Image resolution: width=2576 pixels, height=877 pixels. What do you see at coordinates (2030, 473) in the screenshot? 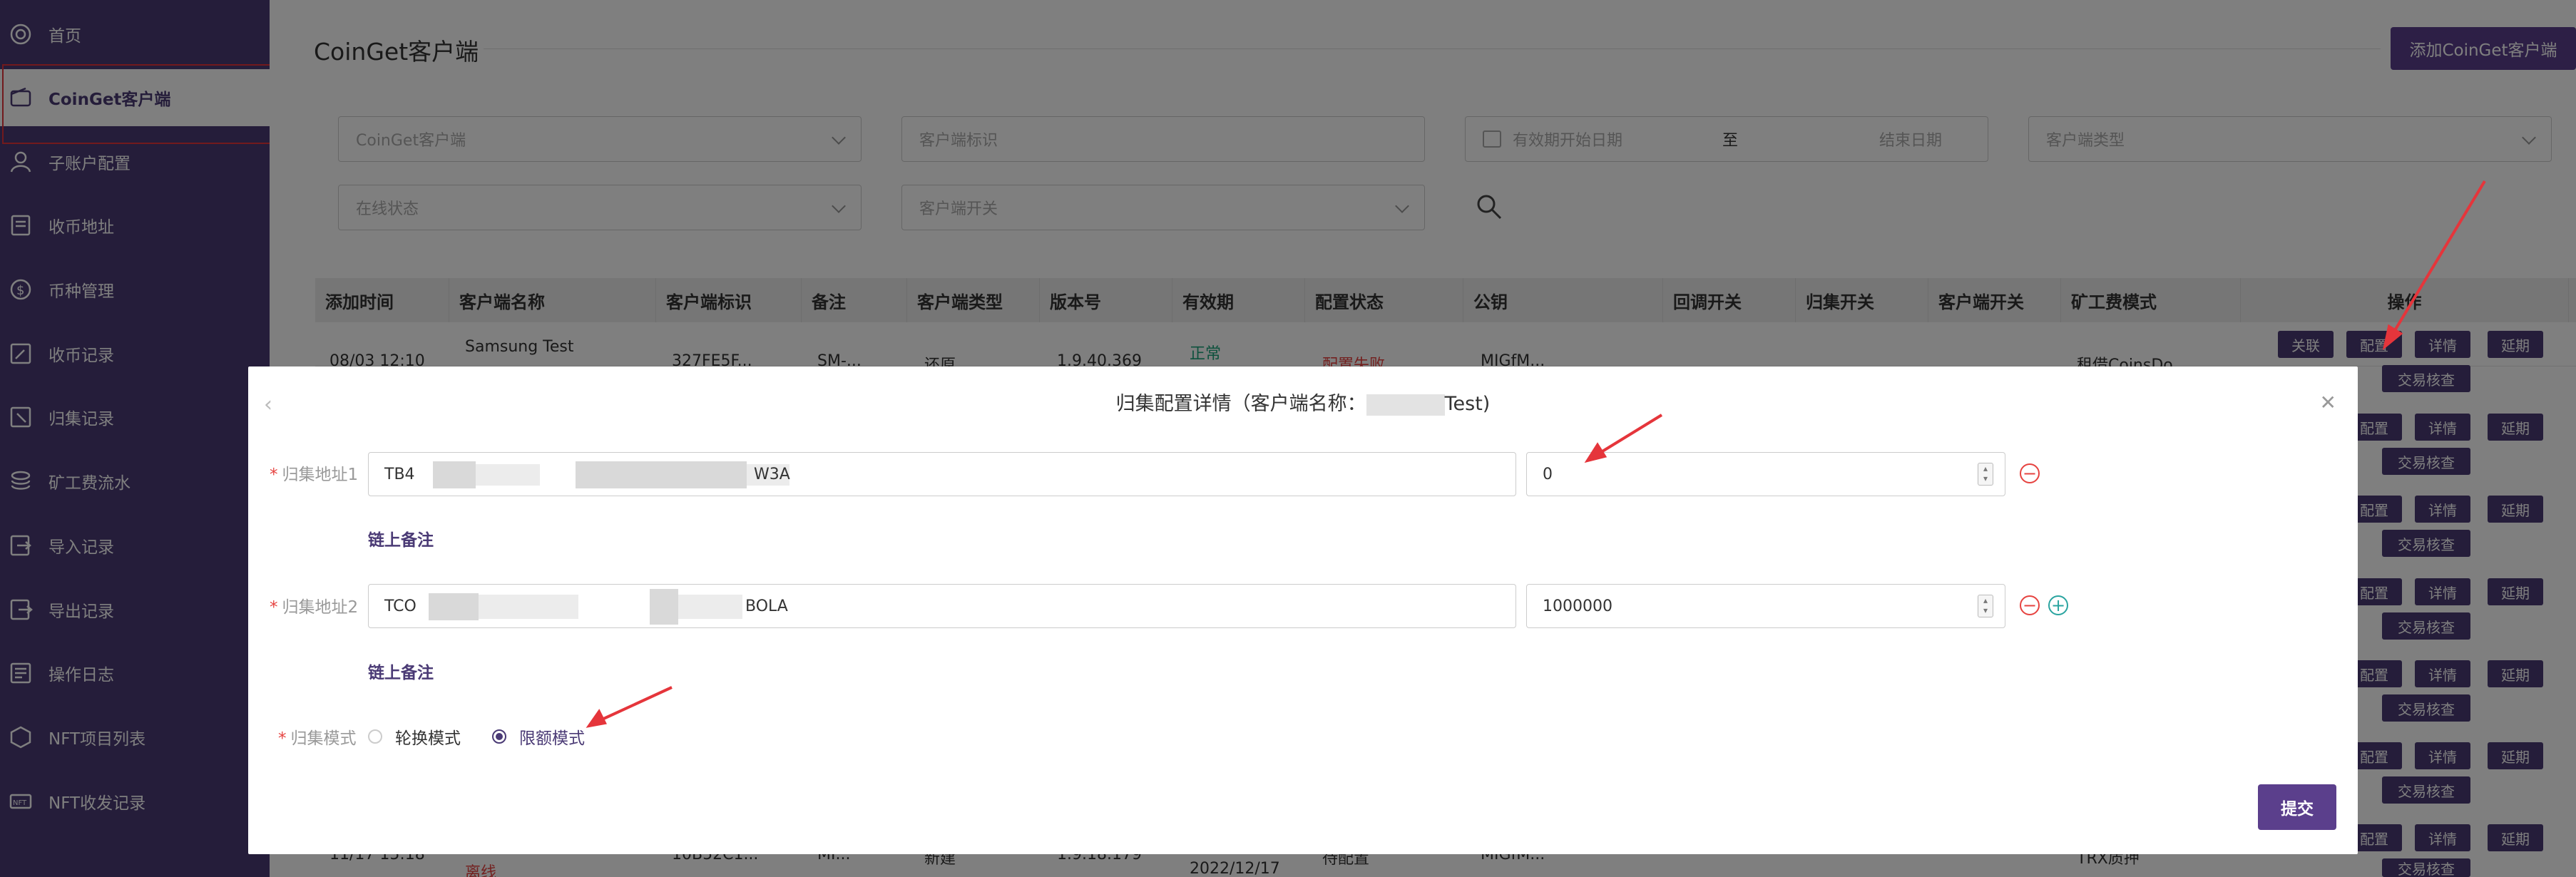
I see `remove-address1-icon: −` at bounding box center [2030, 473].